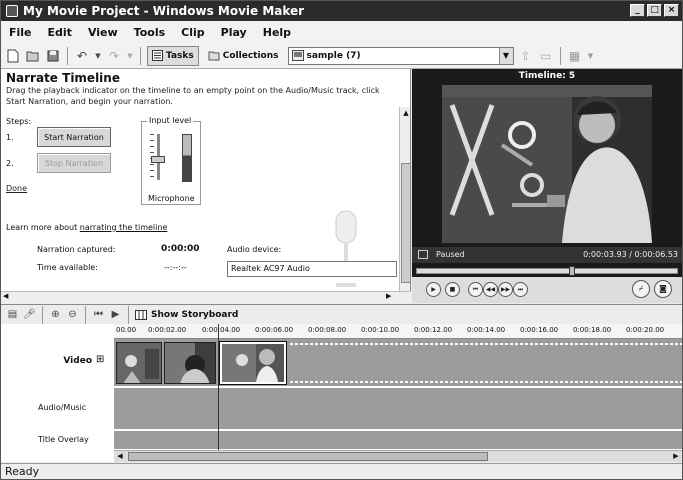  Describe the element at coordinates (164, 11) in the screenshot. I see `window-title: My Movie Project - Windows Movie Maker` at that location.